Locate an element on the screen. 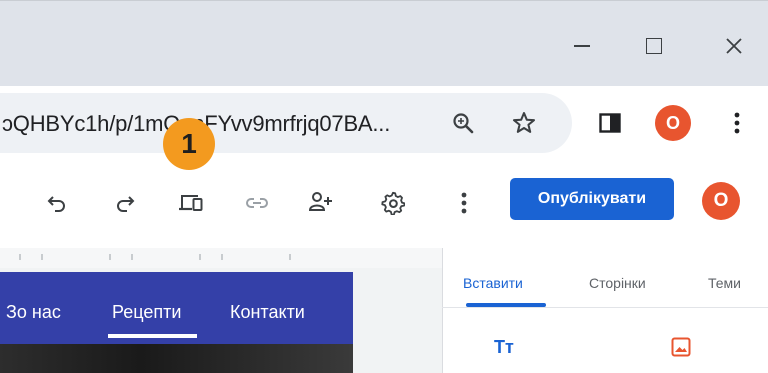 This screenshot has width=768, height=373. device-preview-icon is located at coordinates (191, 203).